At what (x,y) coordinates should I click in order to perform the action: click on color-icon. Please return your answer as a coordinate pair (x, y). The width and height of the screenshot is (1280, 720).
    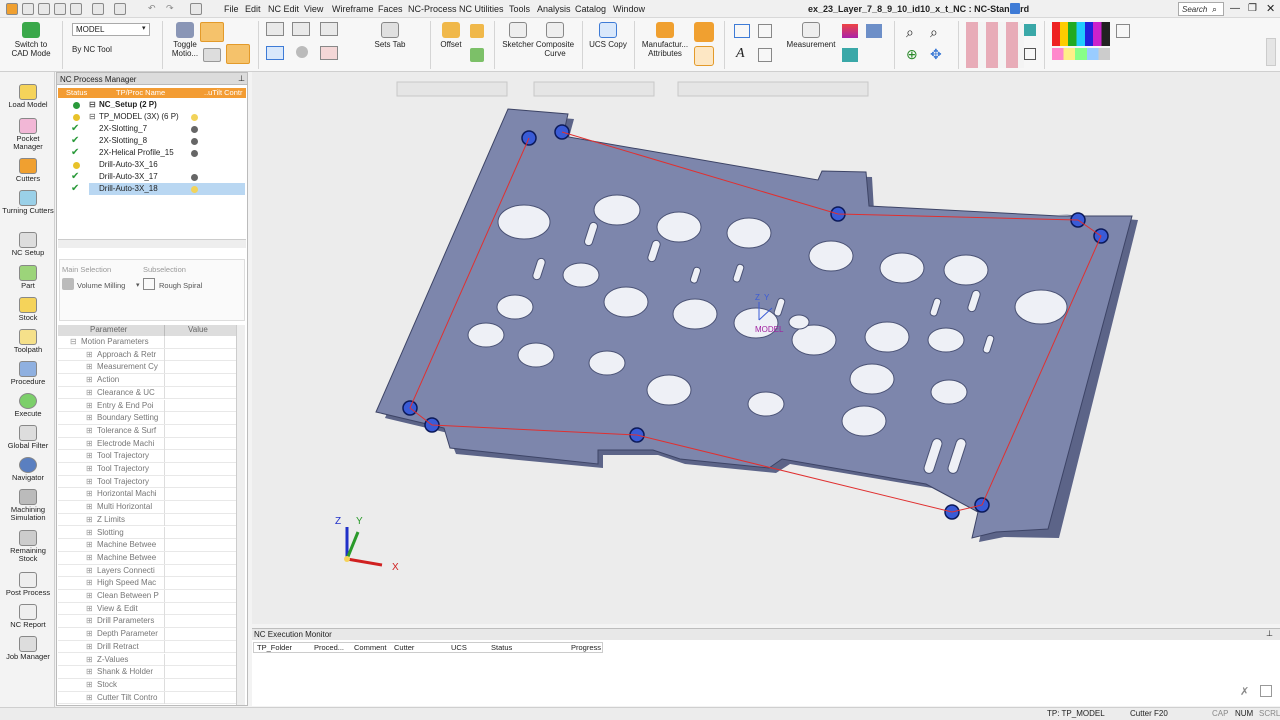
    Looking at the image, I should click on (850, 31).